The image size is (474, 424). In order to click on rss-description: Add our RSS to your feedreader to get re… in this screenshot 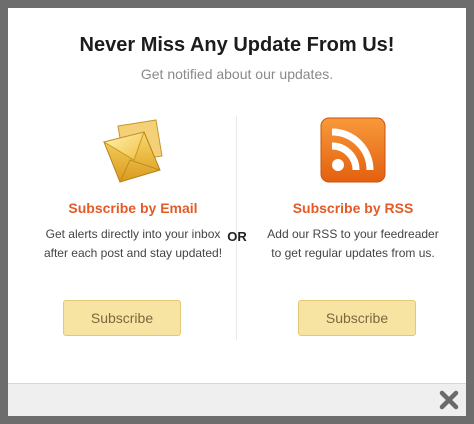, I will do `click(353, 243)`.